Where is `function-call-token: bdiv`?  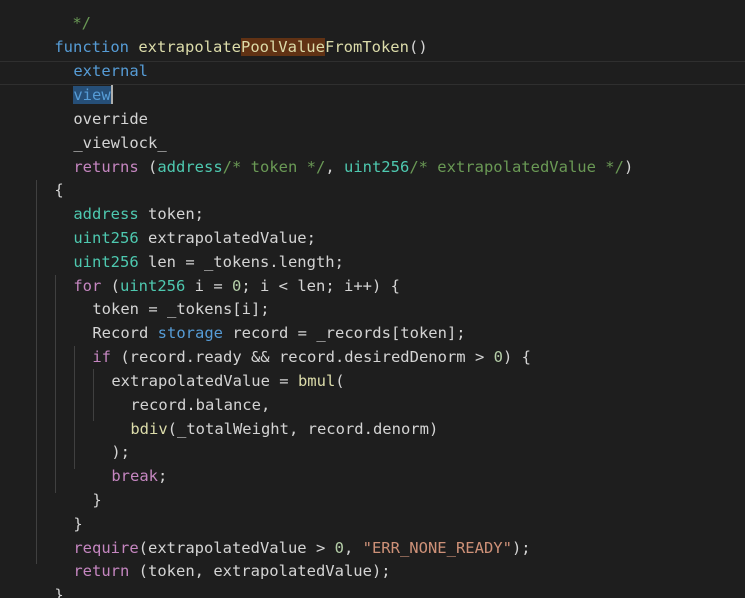
function-call-token: bdiv is located at coordinates (149, 428).